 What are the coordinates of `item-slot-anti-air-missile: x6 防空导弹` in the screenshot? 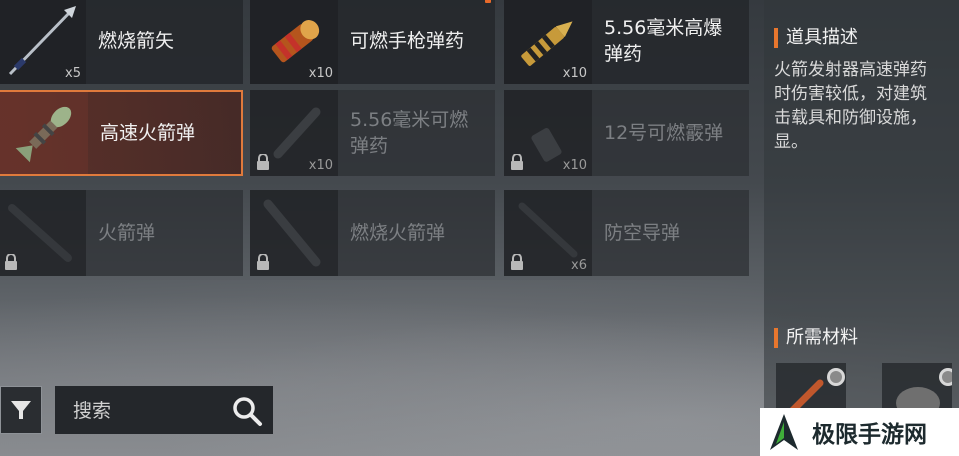 It's located at (626, 233).